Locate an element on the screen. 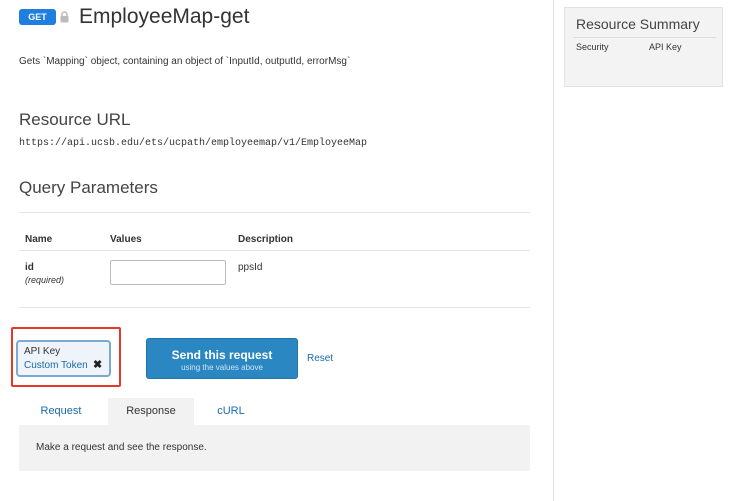 This screenshot has height=501, width=733. auth-label: API Key is located at coordinates (42, 351).